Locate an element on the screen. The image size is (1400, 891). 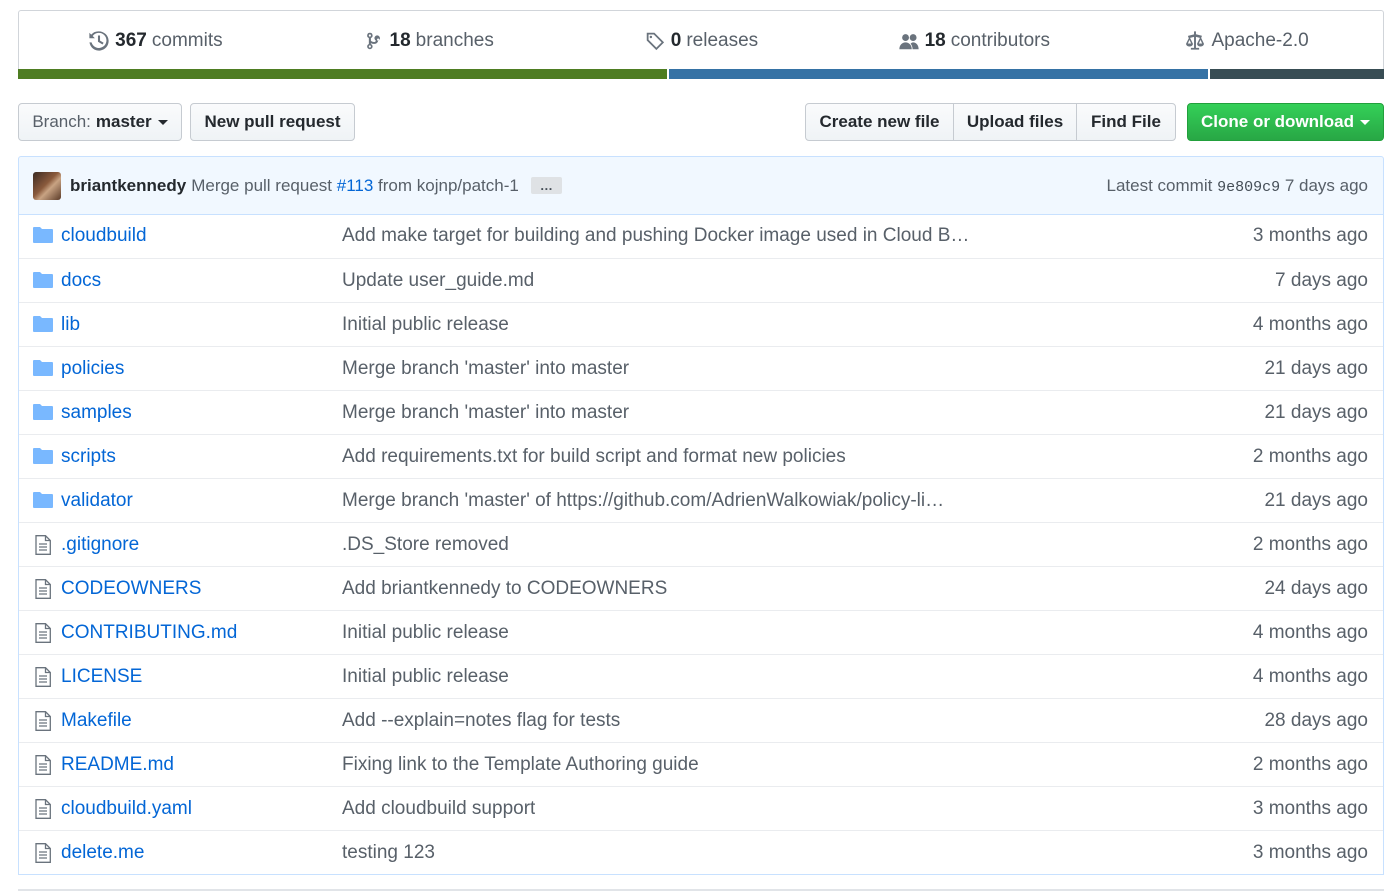
commit-message-link: Add cloudbuild support is located at coordinates (438, 809).